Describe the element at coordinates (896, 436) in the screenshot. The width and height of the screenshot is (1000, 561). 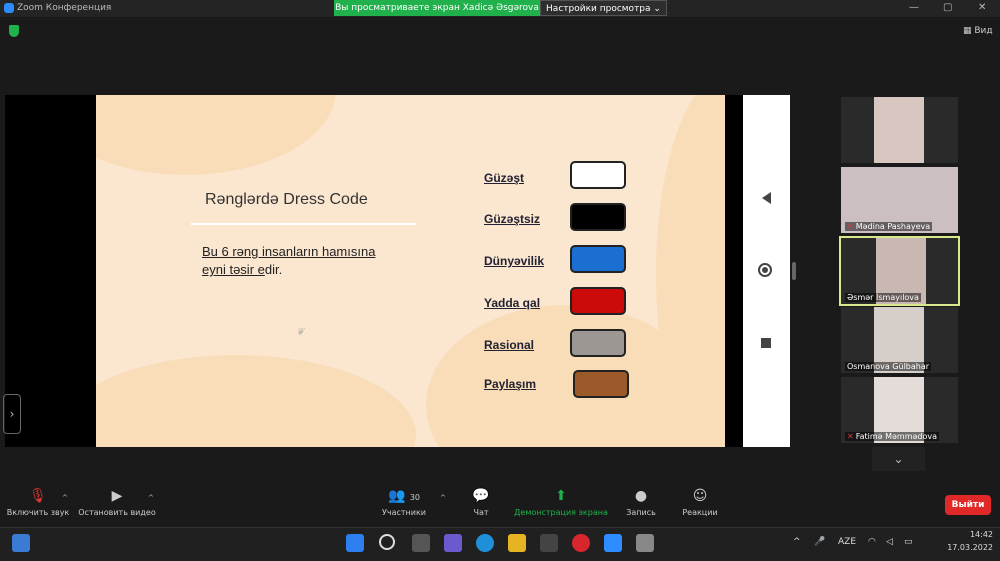
I see `participant-name-text: Fatimə Məmmədova` at that location.